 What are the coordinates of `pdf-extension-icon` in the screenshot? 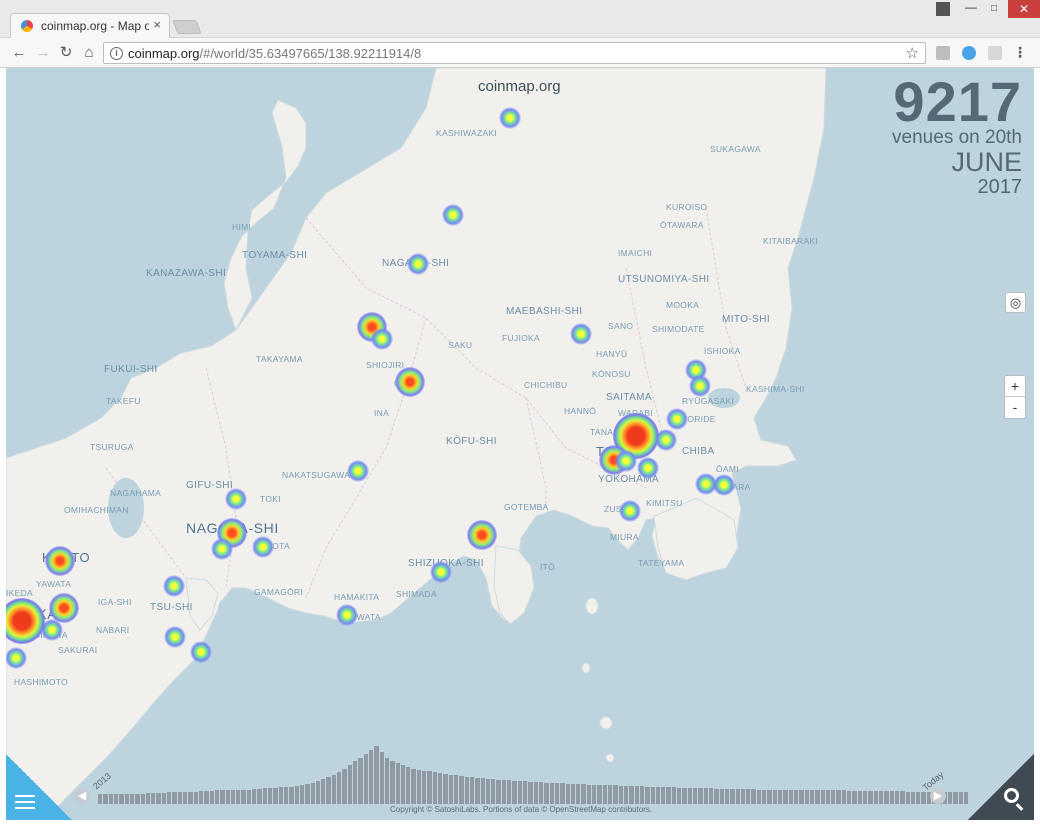 It's located at (995, 53).